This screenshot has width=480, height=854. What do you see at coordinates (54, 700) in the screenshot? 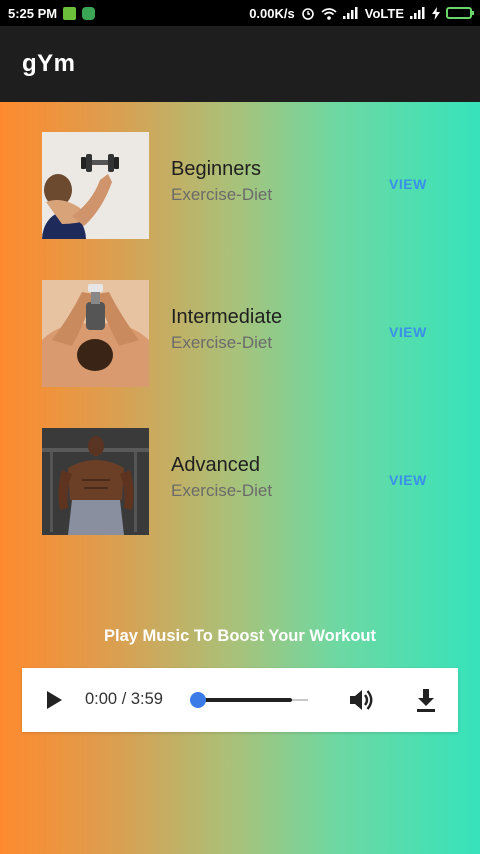
I see `play-icon` at bounding box center [54, 700].